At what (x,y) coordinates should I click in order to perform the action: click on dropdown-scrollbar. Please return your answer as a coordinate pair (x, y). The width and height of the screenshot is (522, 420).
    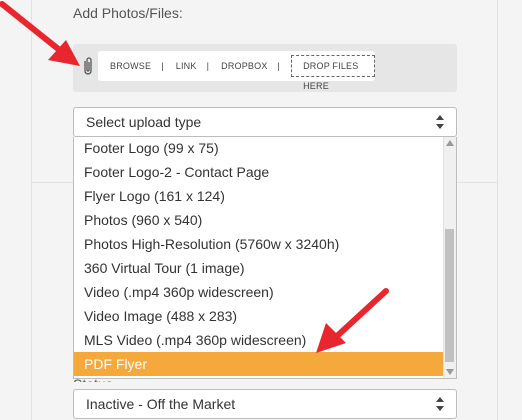
    Looking at the image, I should click on (449, 257).